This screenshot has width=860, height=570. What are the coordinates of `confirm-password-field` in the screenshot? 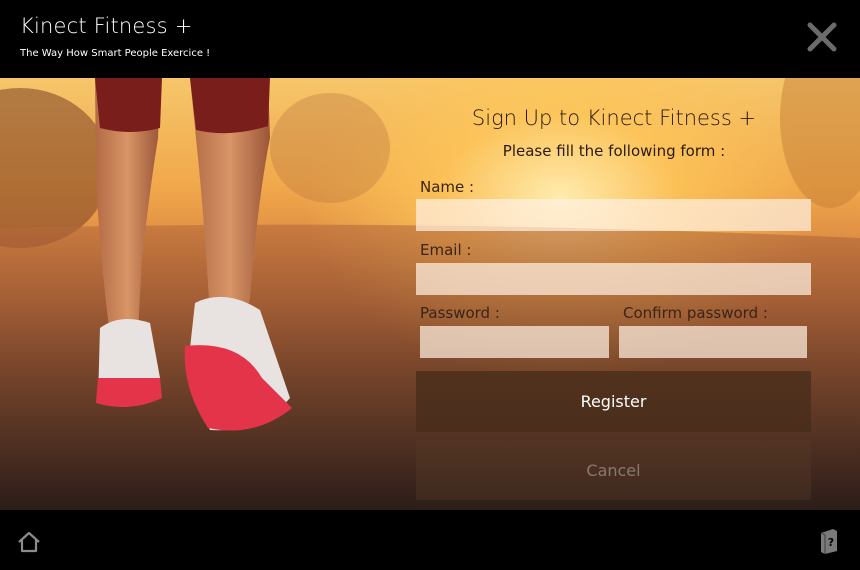 It's located at (713, 342).